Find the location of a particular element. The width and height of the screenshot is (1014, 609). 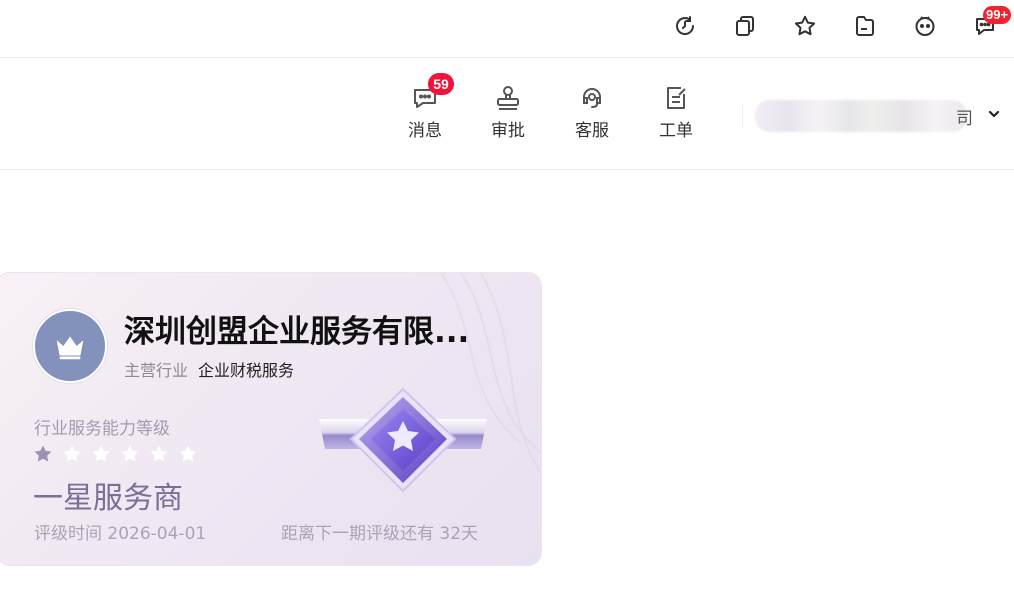

nav-messages: 59 消息 is located at coordinates (425, 107).